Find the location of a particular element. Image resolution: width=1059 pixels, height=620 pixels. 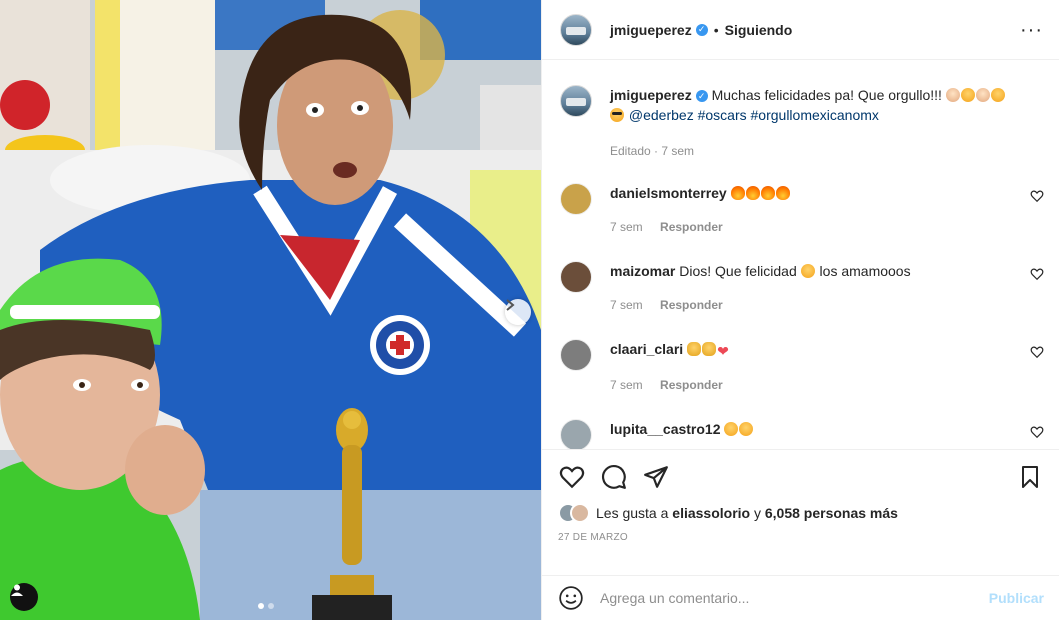

caption-username: jmigueperez is located at coordinates (651, 95).